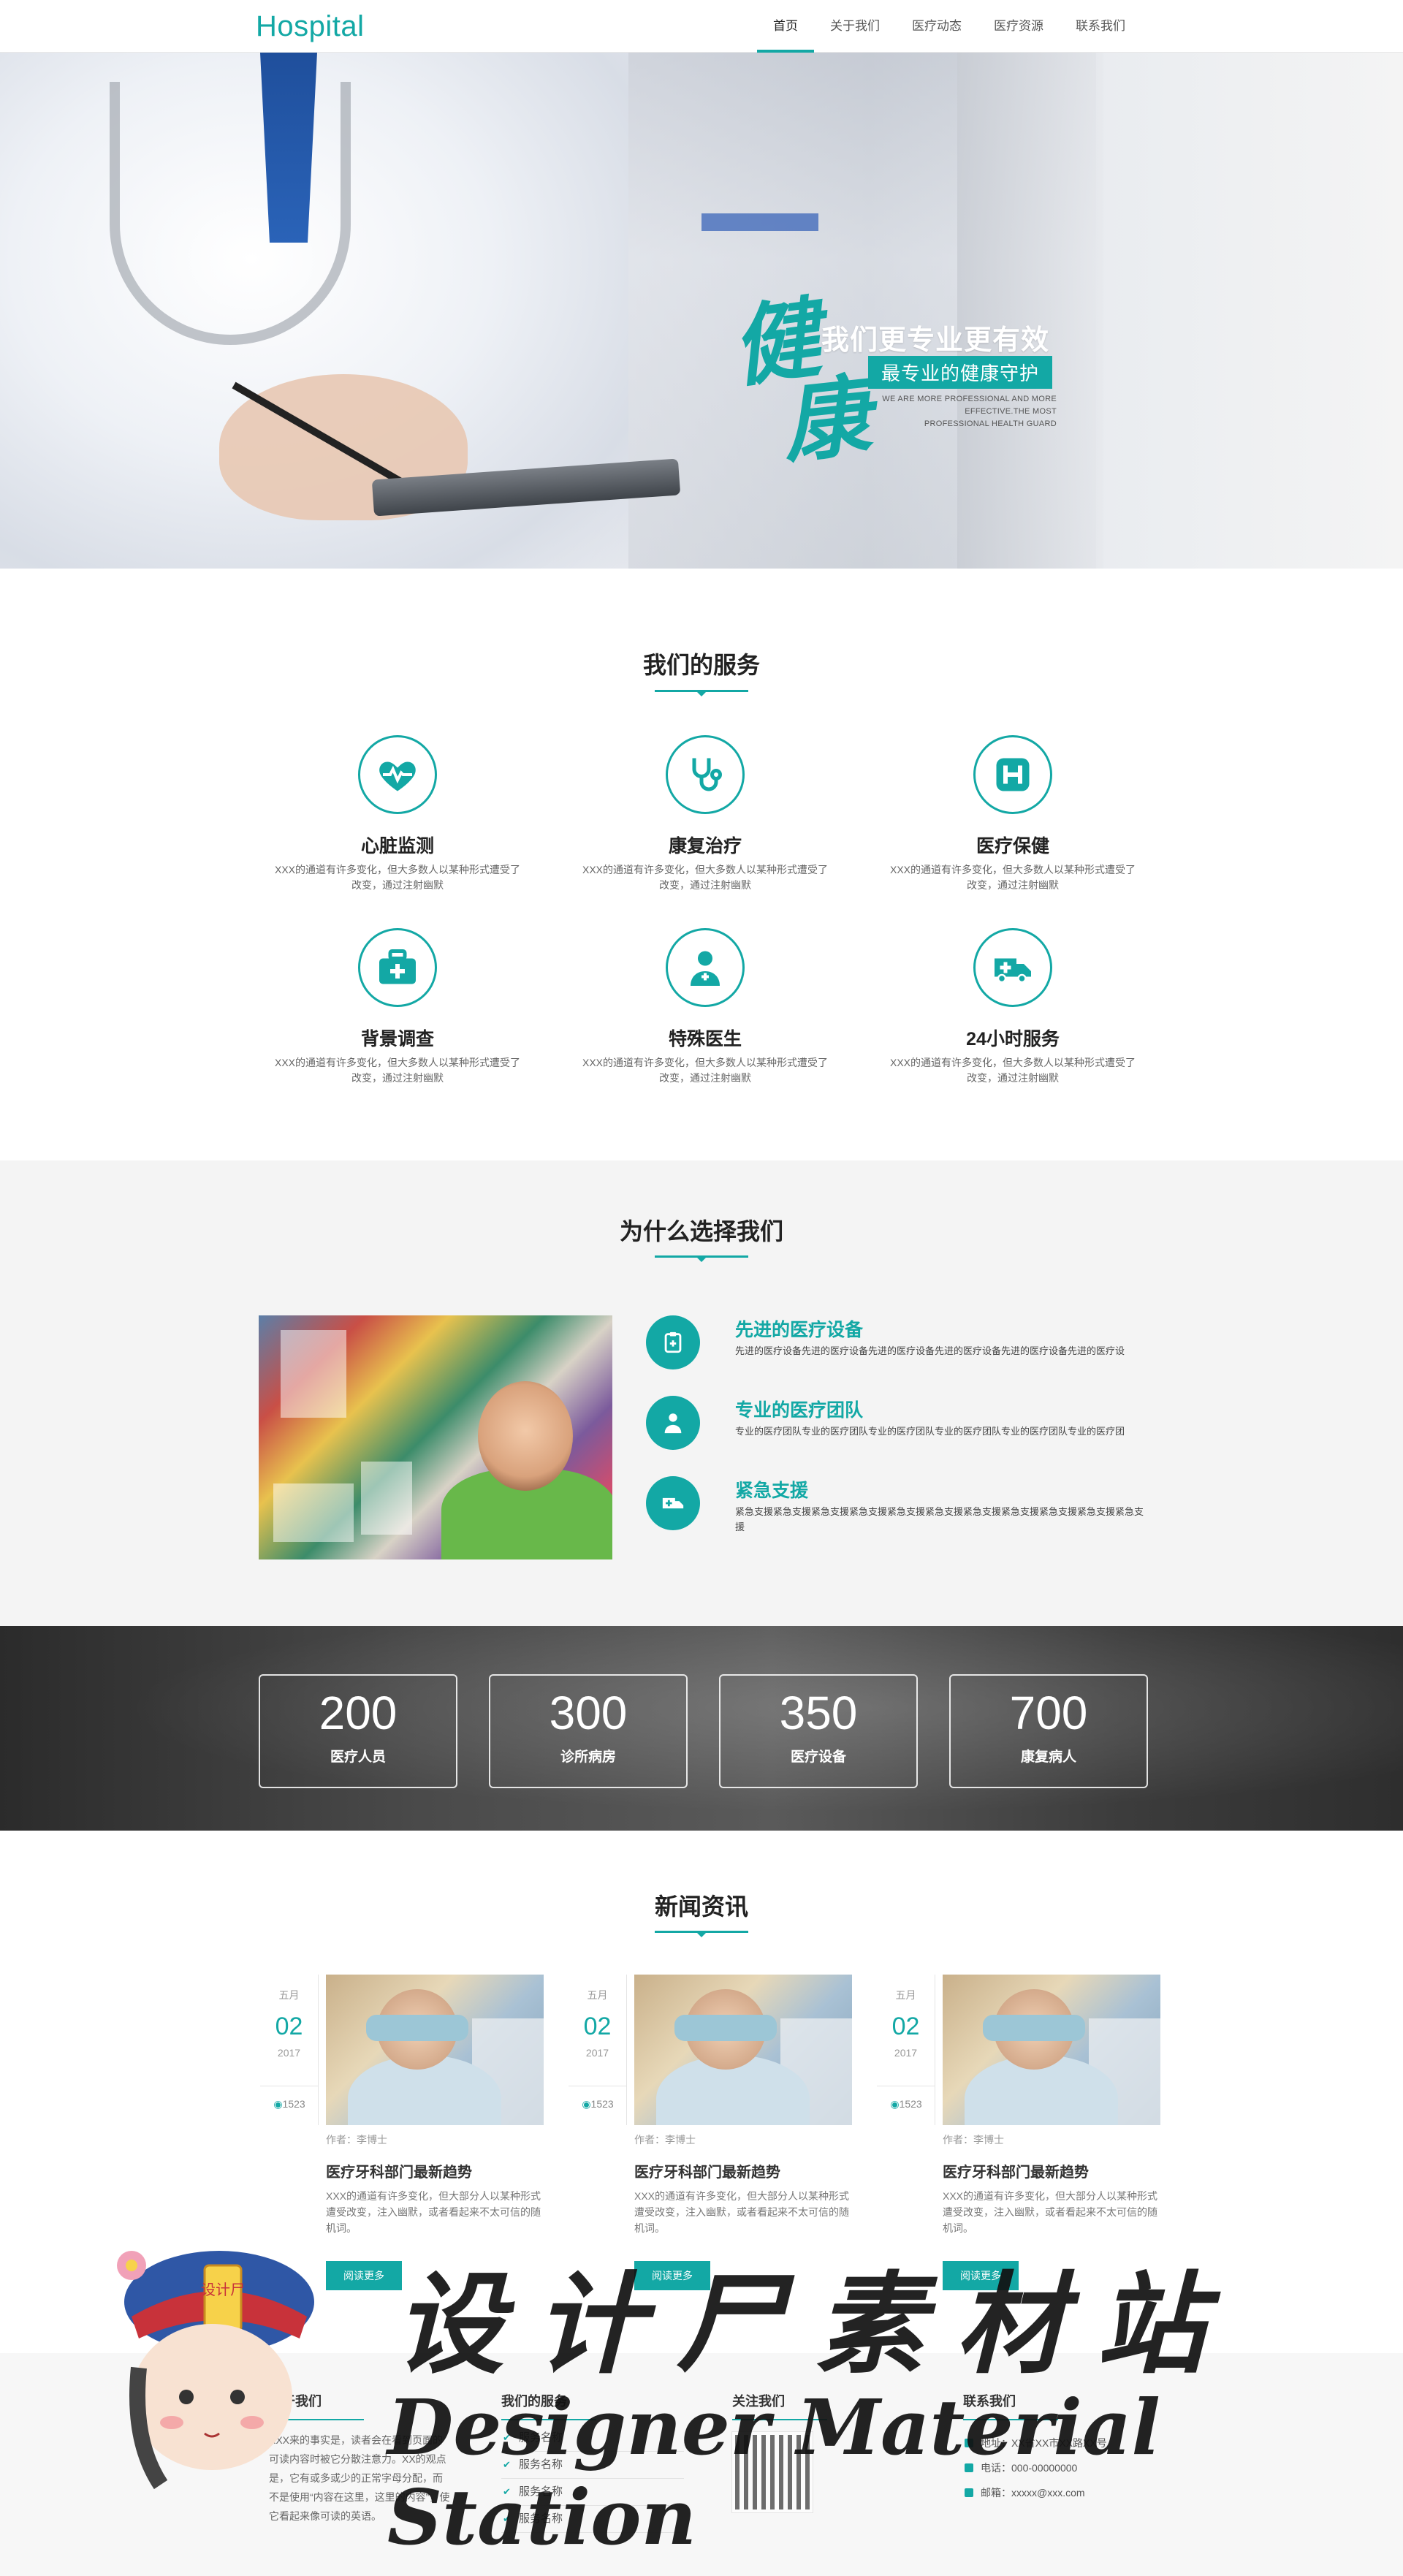 This screenshot has height=2576, width=1403. What do you see at coordinates (1013, 774) in the screenshot?
I see `hospital-h-icon` at bounding box center [1013, 774].